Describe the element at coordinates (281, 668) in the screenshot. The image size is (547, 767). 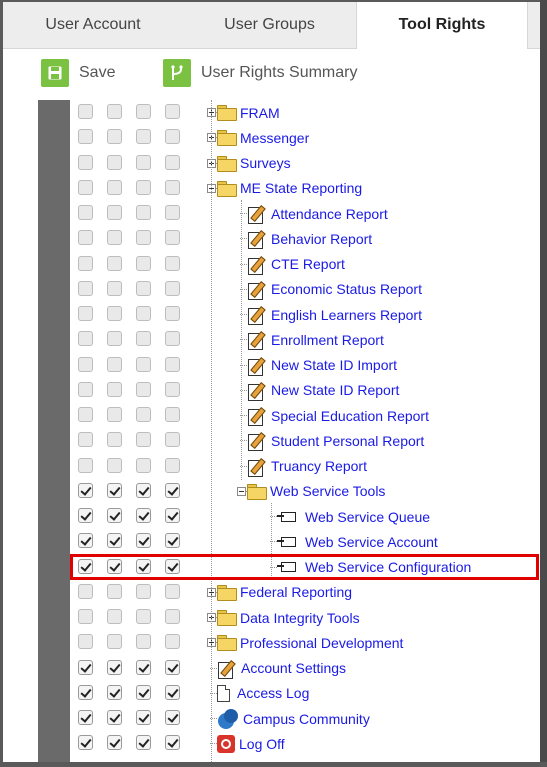
I see `tree-node: Account Settings` at that location.